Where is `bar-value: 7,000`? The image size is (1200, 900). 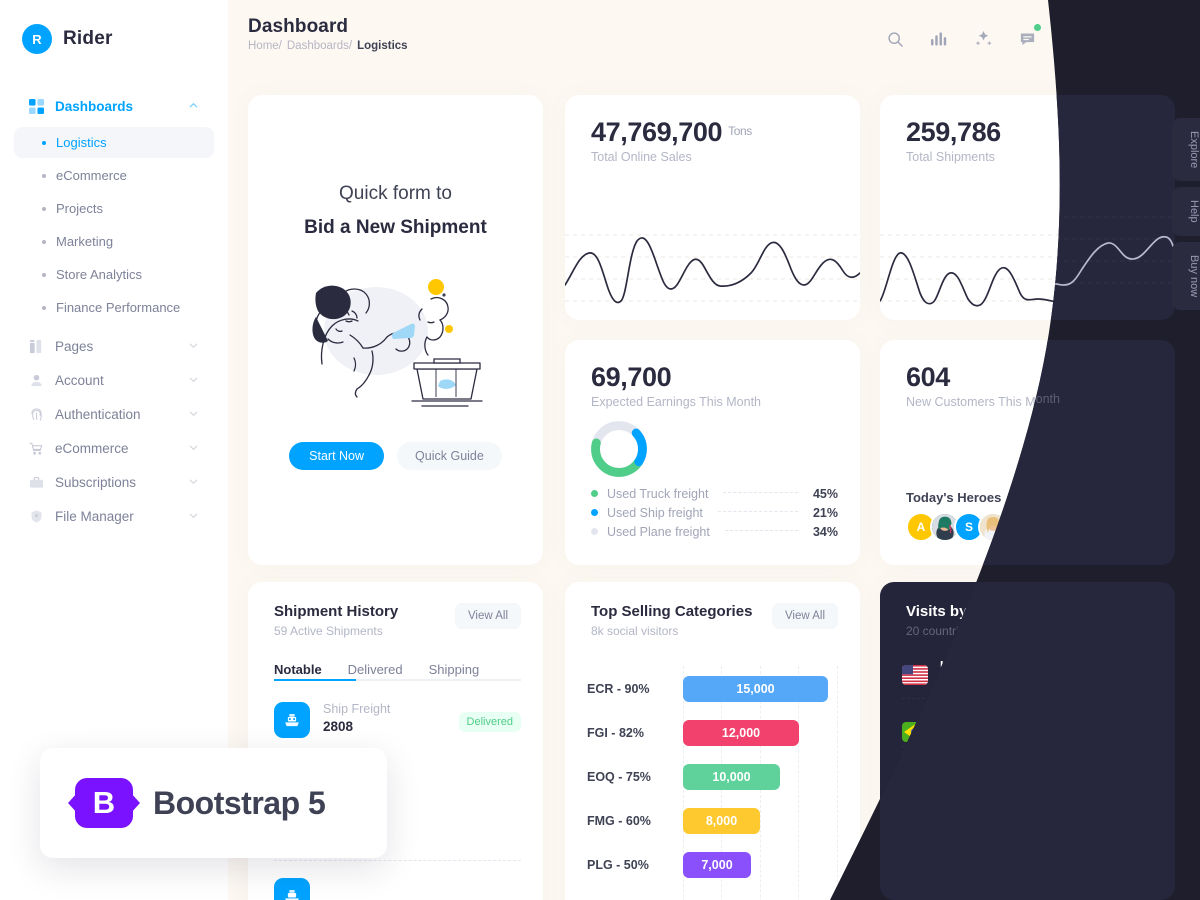
bar-value: 7,000 is located at coordinates (717, 865).